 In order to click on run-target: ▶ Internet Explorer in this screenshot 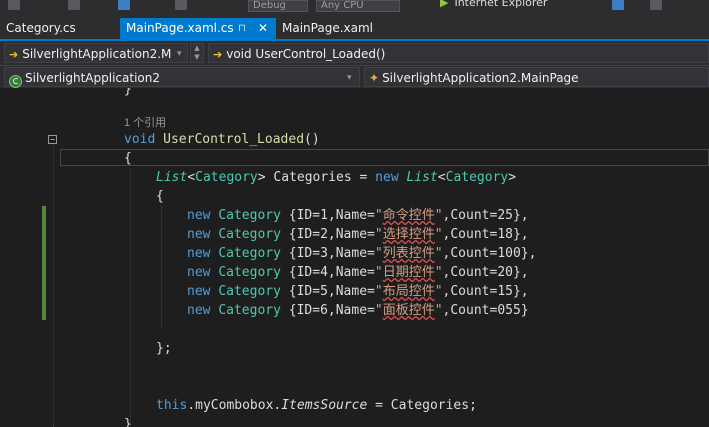, I will do `click(493, 4)`.